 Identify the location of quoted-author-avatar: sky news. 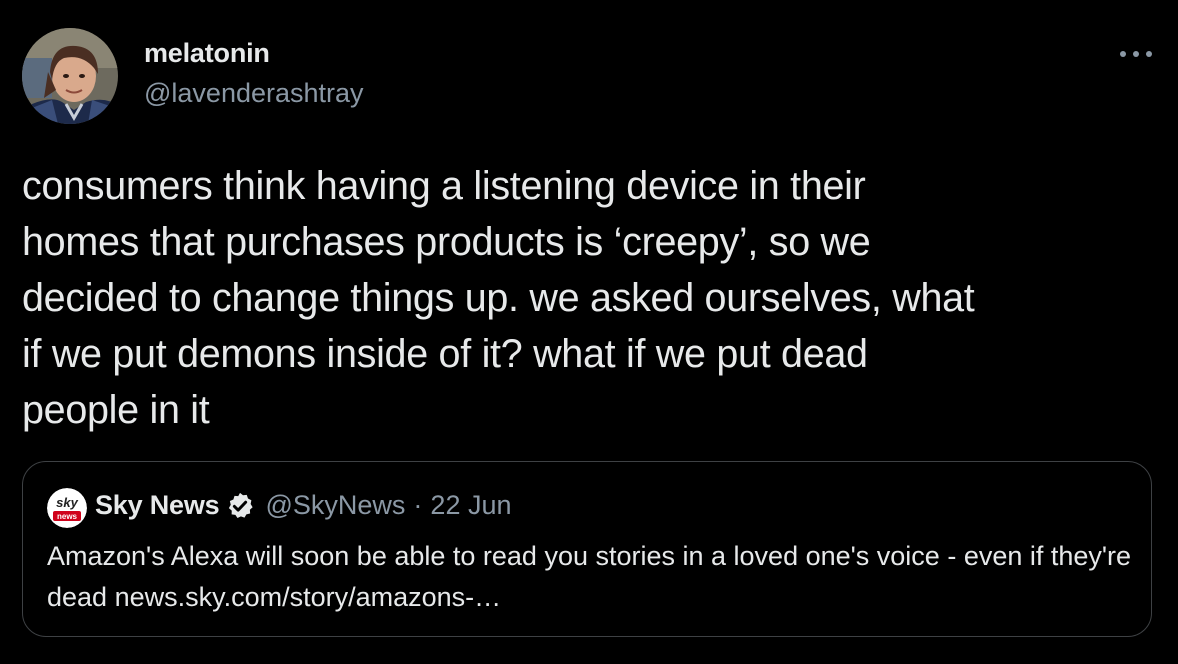
(67, 508).